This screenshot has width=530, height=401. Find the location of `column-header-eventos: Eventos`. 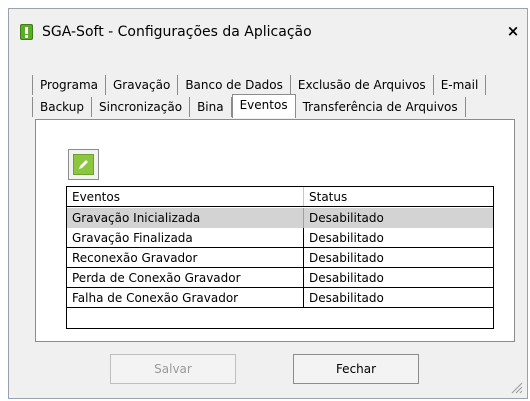

column-header-eventos: Eventos is located at coordinates (185, 196).